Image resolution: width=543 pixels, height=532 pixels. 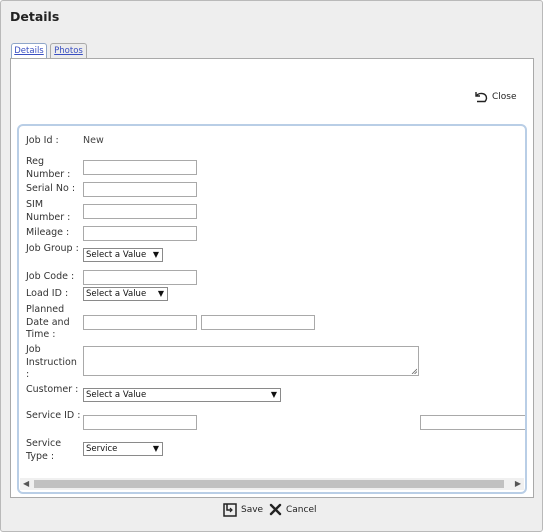 What do you see at coordinates (472, 422) in the screenshot?
I see `service-id-secondary-field` at bounding box center [472, 422].